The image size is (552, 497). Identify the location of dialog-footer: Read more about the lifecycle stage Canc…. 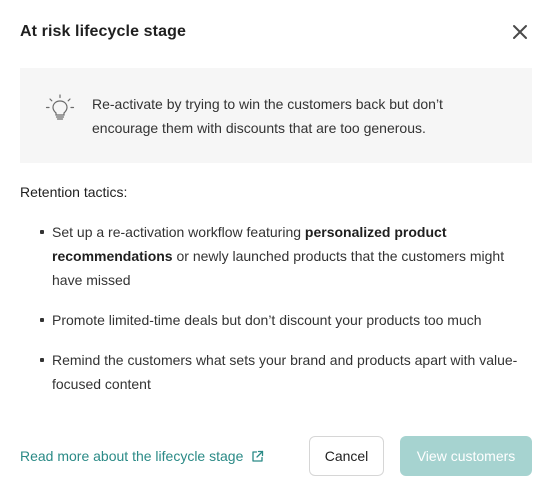
(276, 456).